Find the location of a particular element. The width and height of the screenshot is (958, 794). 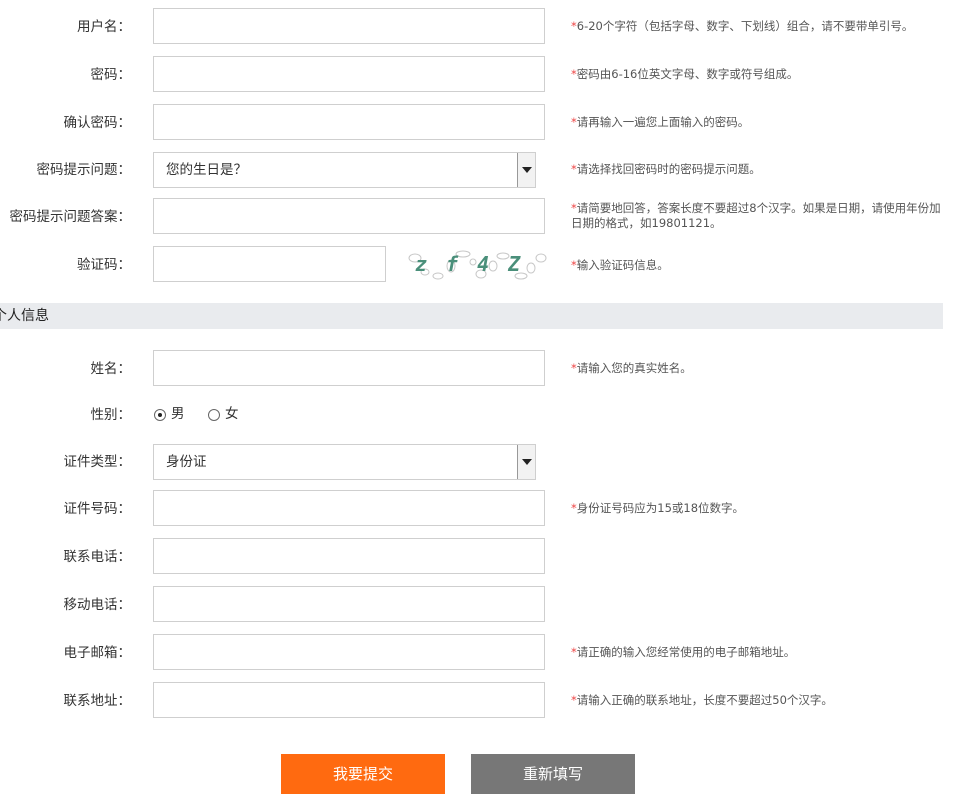

password-label: 密码： is located at coordinates (111, 75).